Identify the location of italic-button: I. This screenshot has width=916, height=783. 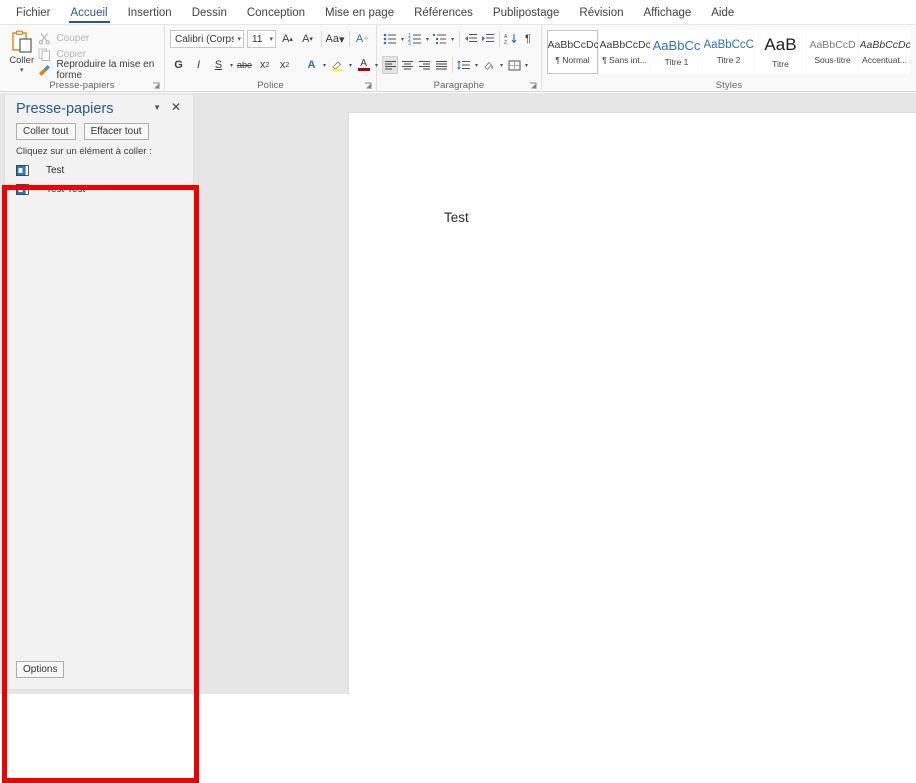
(198, 65).